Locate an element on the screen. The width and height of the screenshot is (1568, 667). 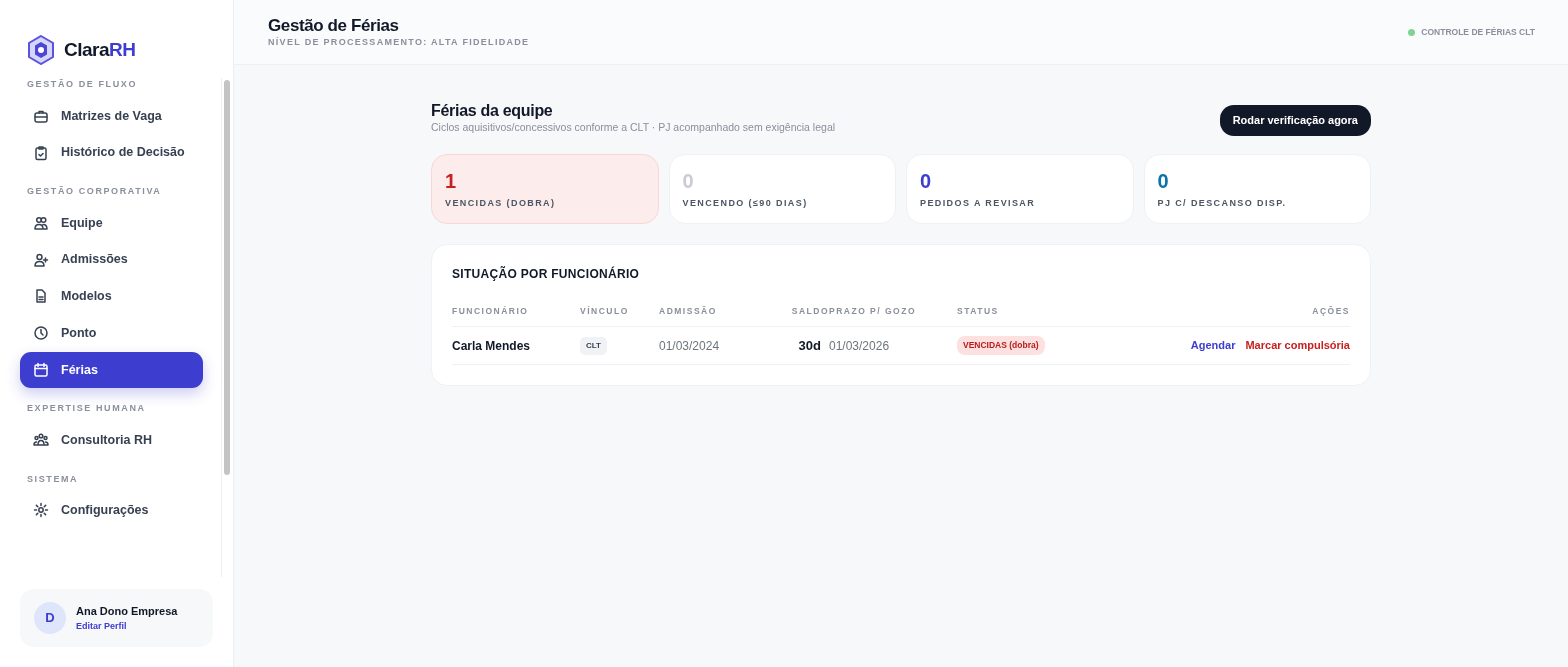
stat-label: PEDIDOS A REVISAR is located at coordinates (978, 203).